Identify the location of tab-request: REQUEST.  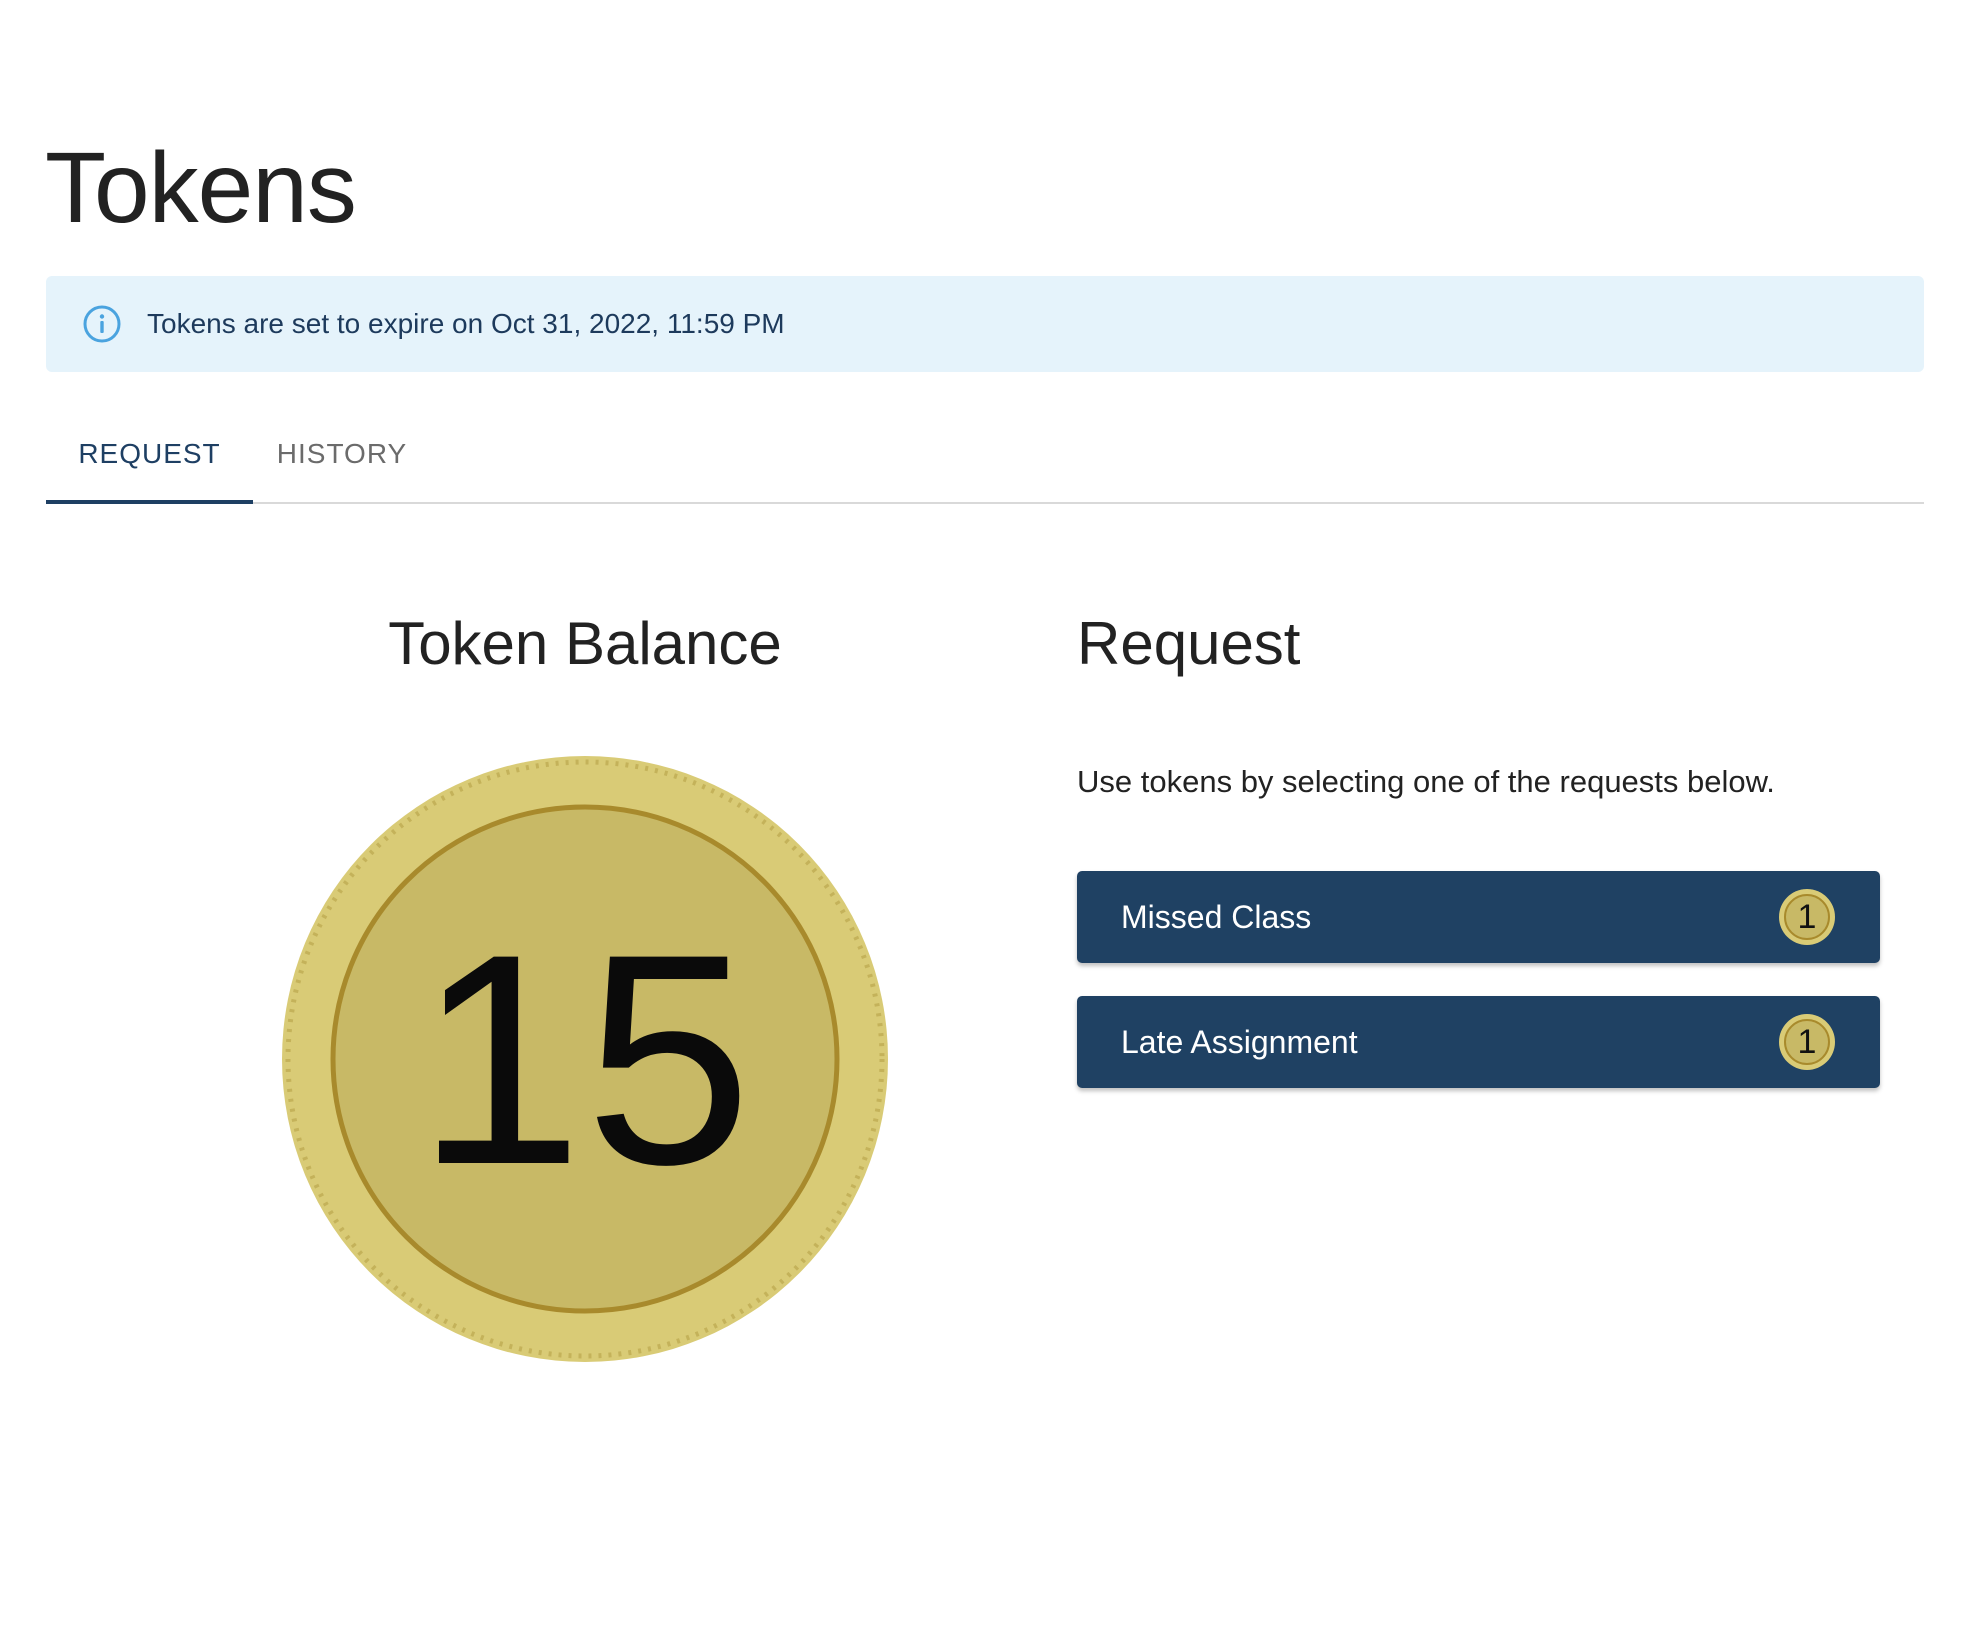
(149, 457).